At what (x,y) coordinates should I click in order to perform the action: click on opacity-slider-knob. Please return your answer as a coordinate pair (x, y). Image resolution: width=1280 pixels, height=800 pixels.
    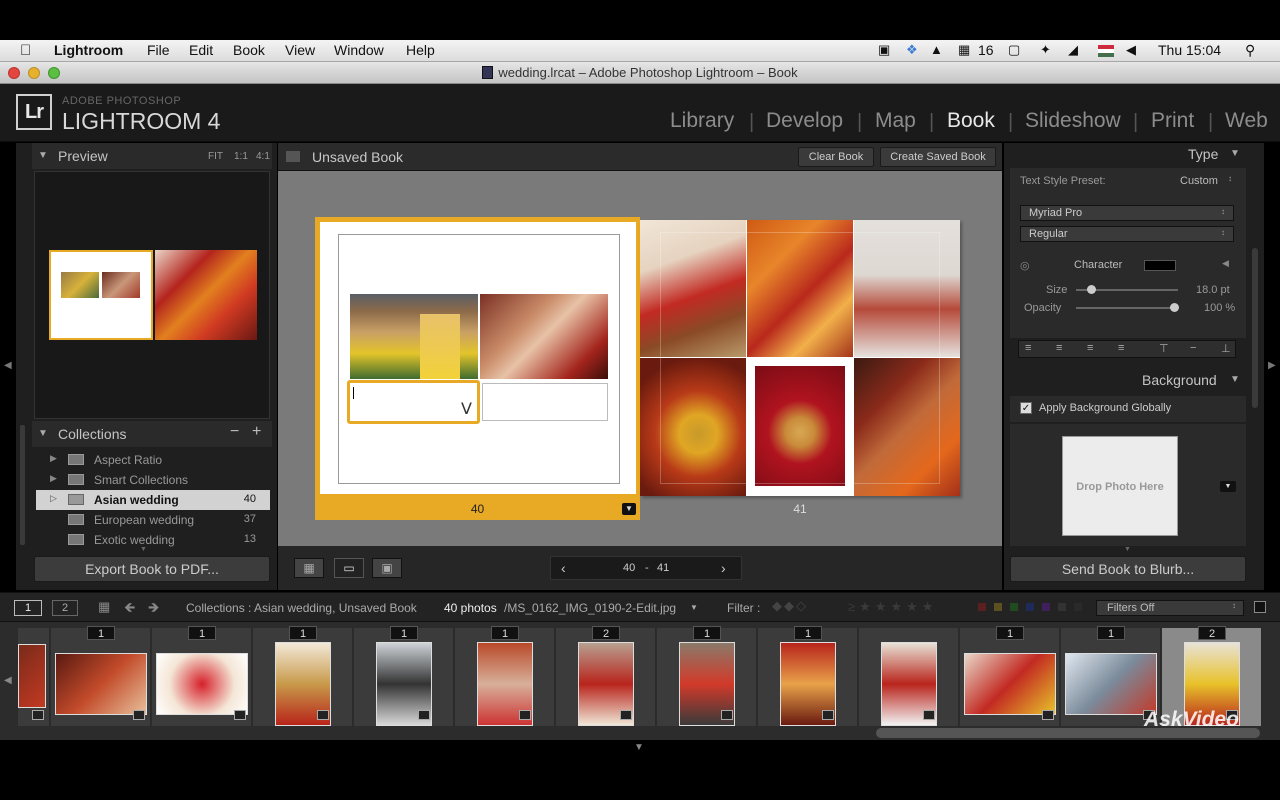
    Looking at the image, I should click on (1174, 307).